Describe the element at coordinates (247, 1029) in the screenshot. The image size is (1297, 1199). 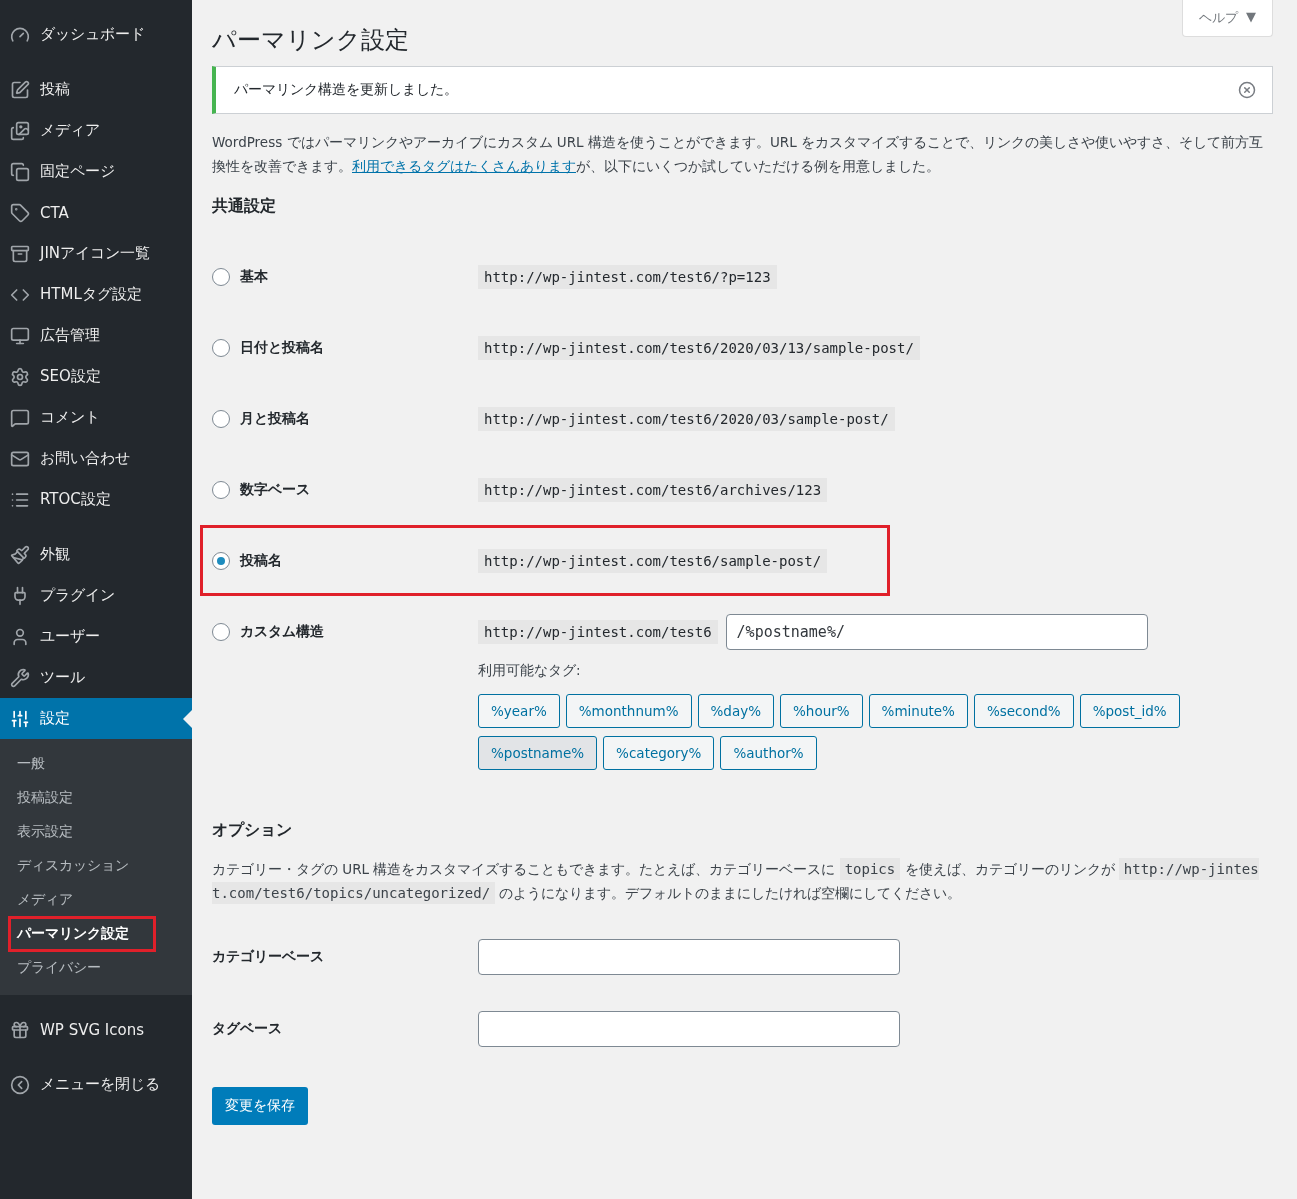
I see `field-label: タグベース` at that location.